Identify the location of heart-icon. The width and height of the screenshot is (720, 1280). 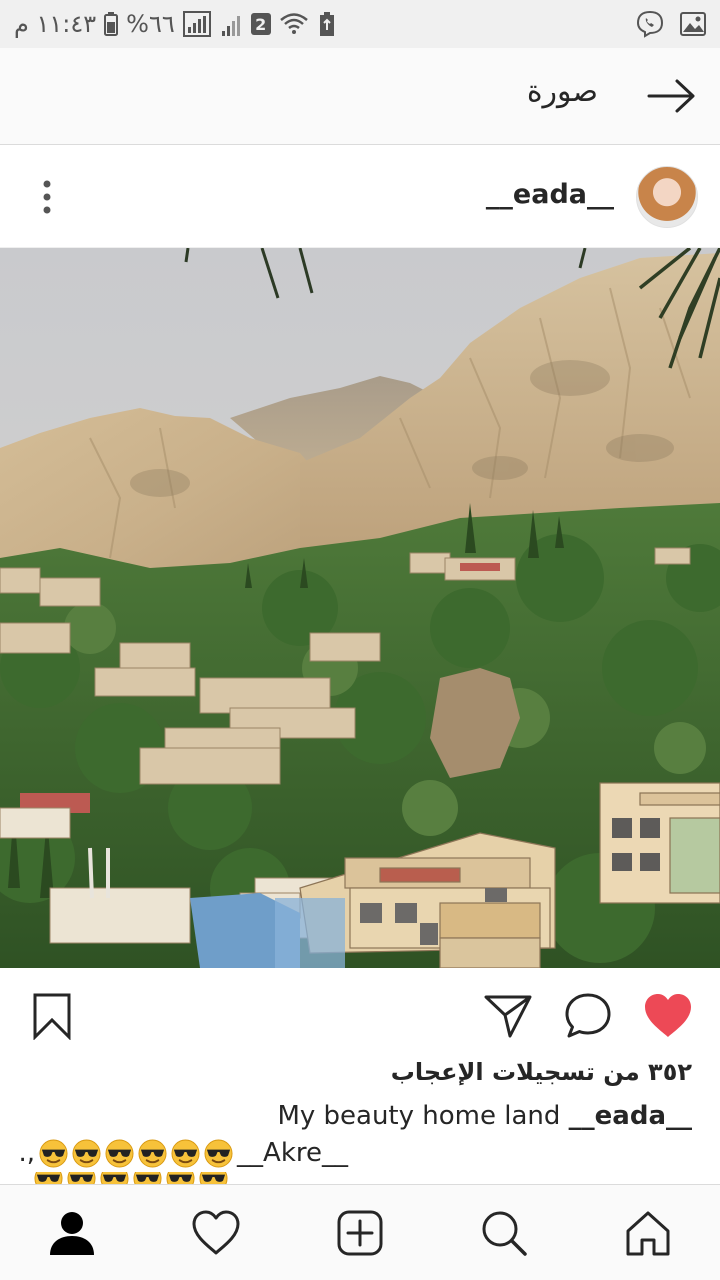
(668, 1015).